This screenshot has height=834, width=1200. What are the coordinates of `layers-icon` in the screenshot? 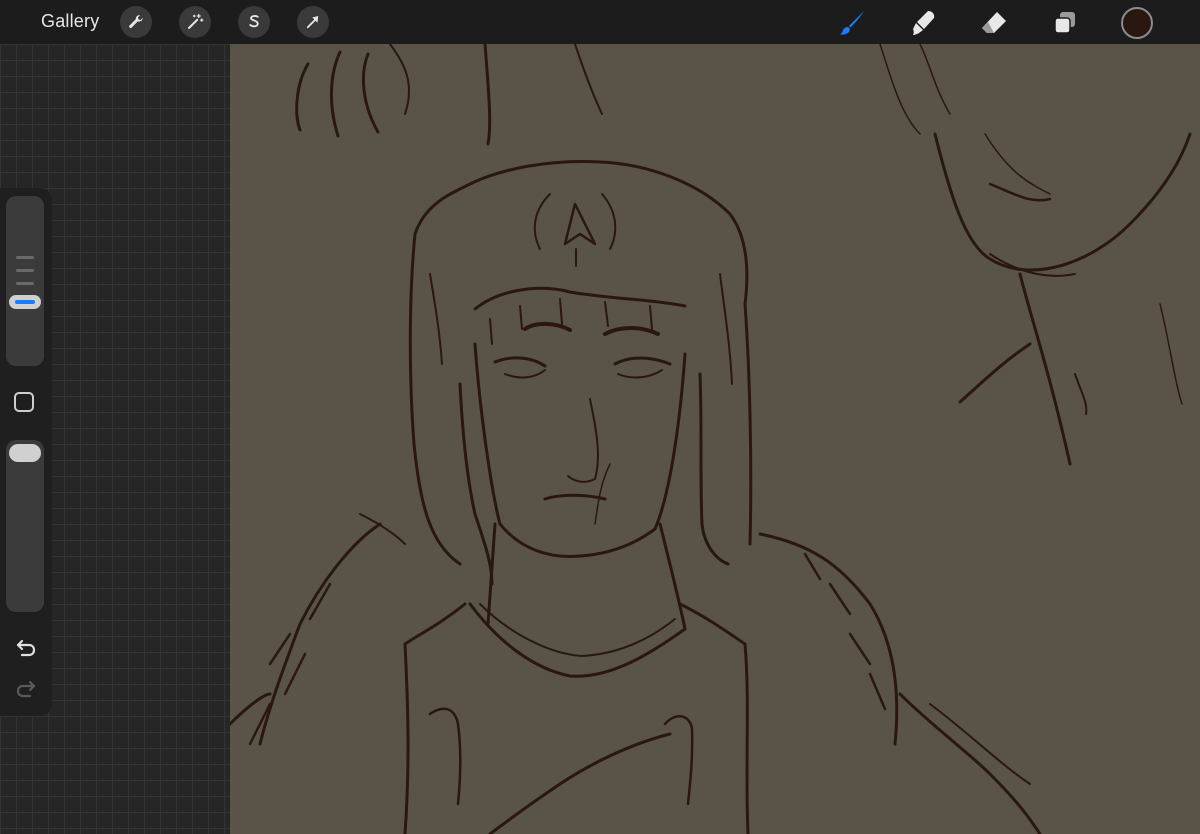 It's located at (1064, 23).